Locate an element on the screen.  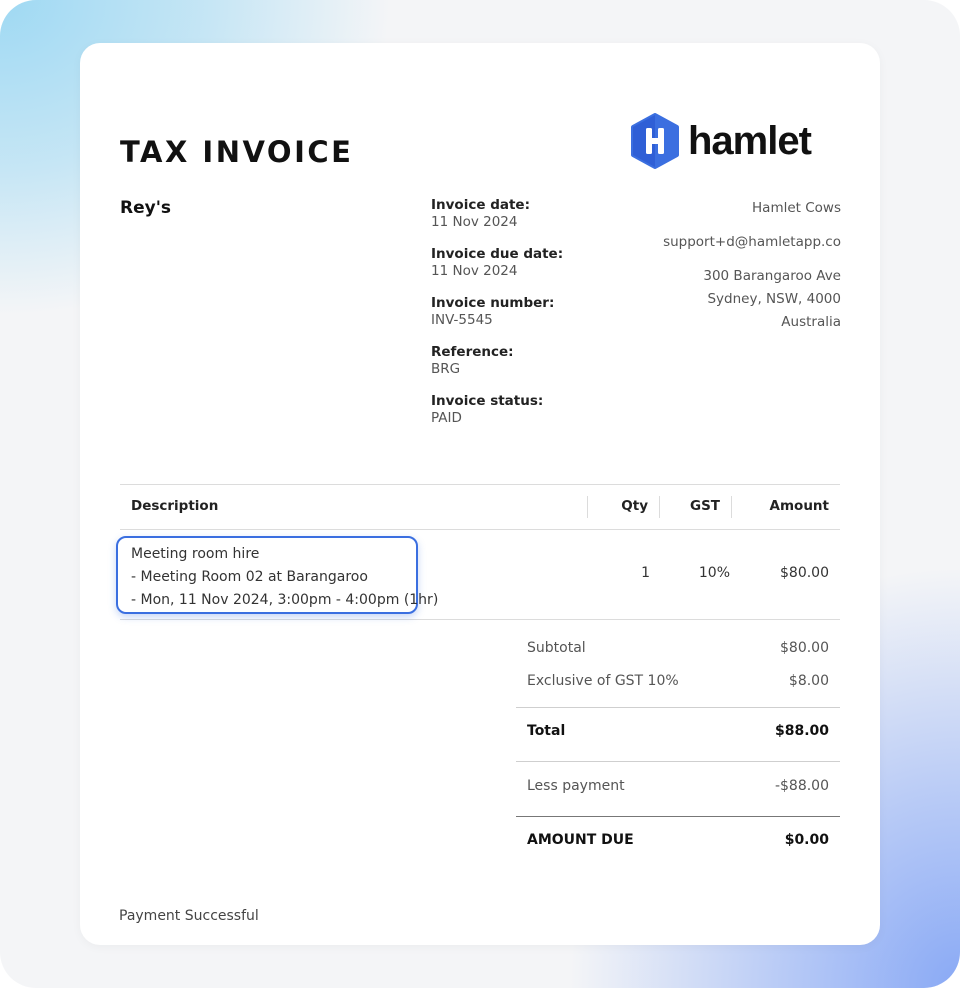
header-qty: Qty is located at coordinates (634, 506).